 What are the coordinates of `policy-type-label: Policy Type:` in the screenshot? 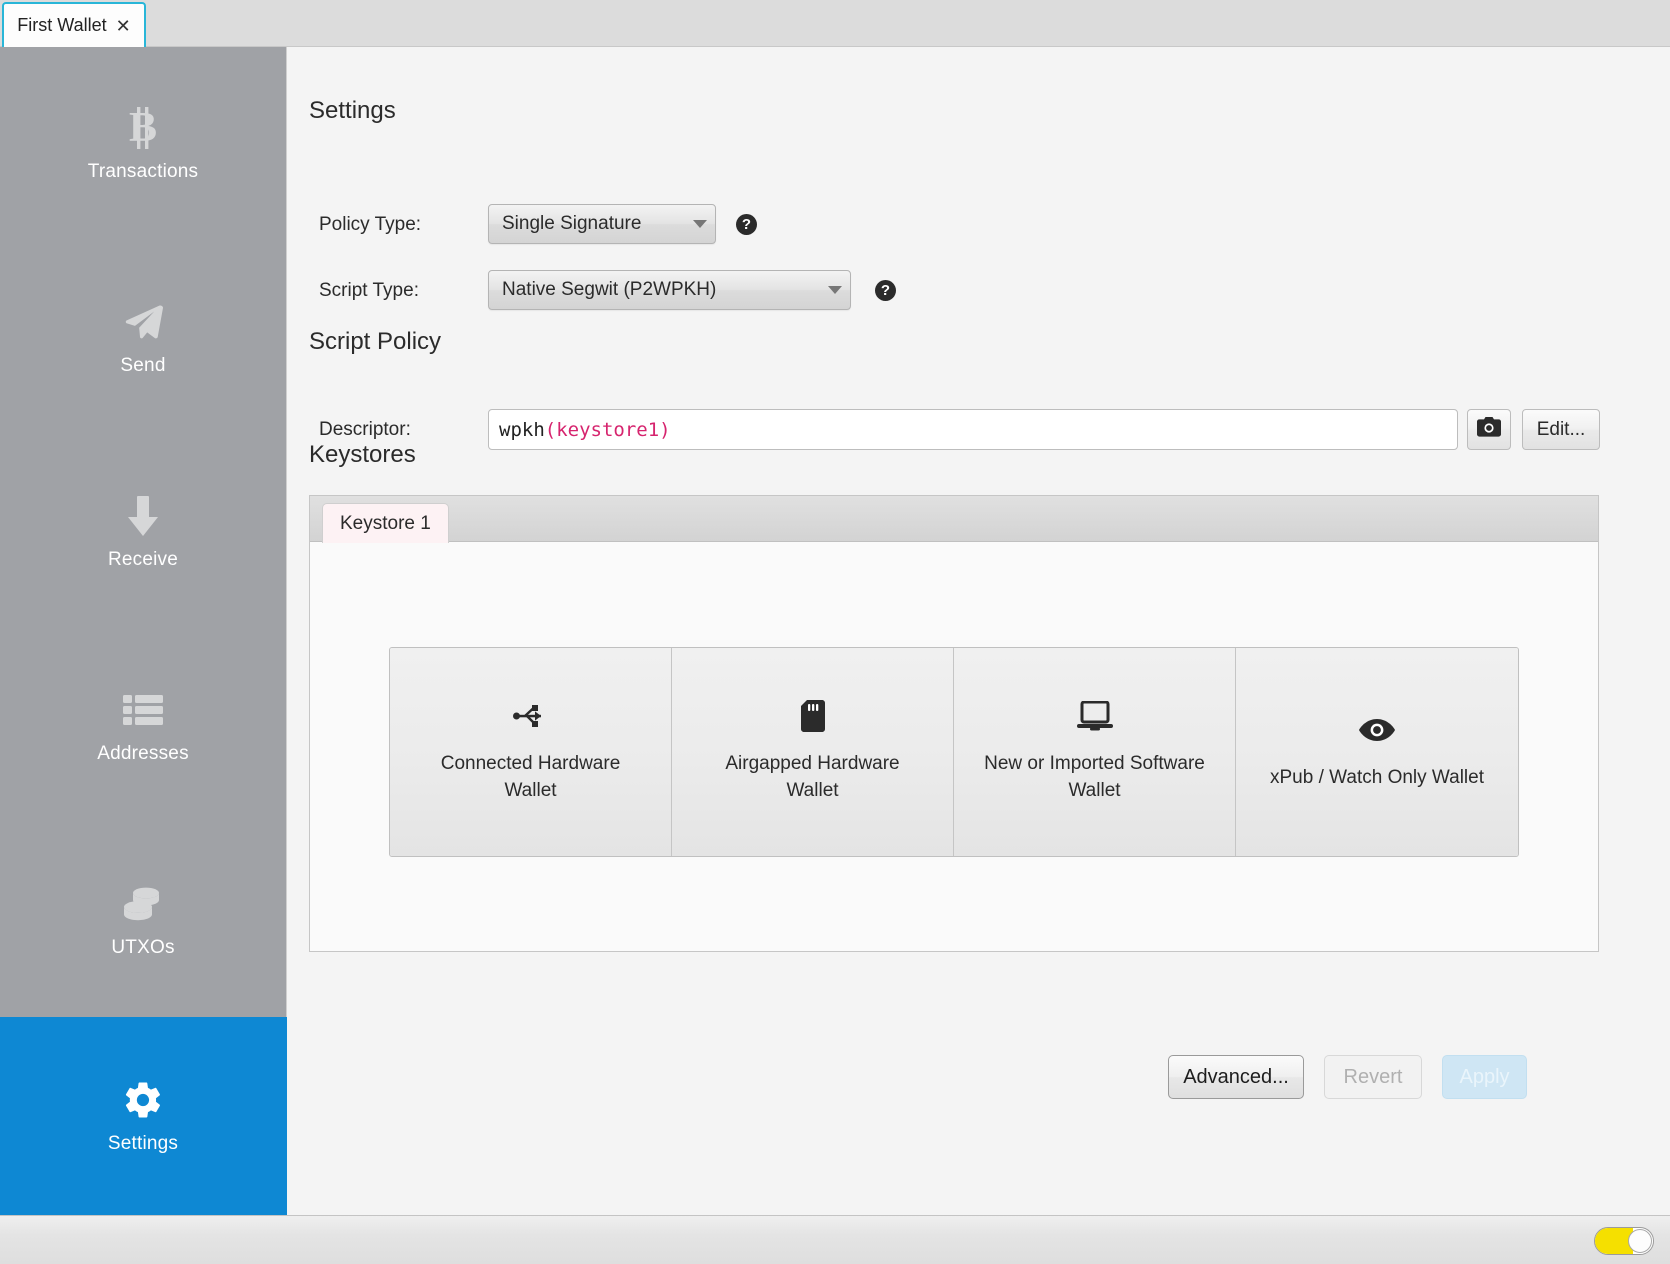 It's located at (370, 224).